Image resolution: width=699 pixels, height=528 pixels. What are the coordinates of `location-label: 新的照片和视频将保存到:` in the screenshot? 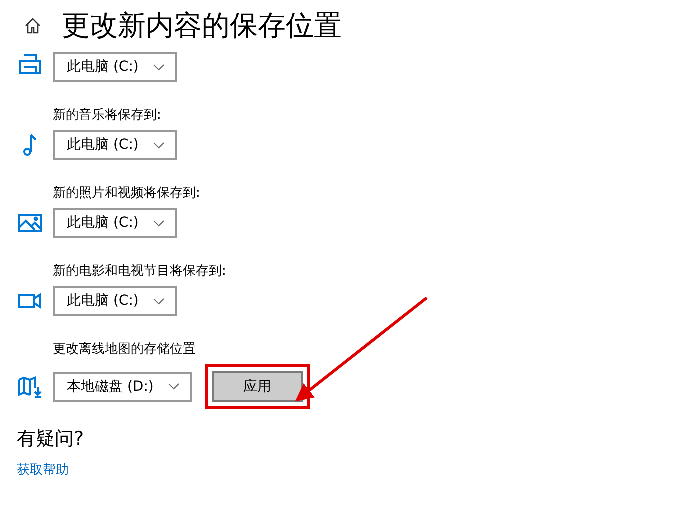 It's located at (127, 194).